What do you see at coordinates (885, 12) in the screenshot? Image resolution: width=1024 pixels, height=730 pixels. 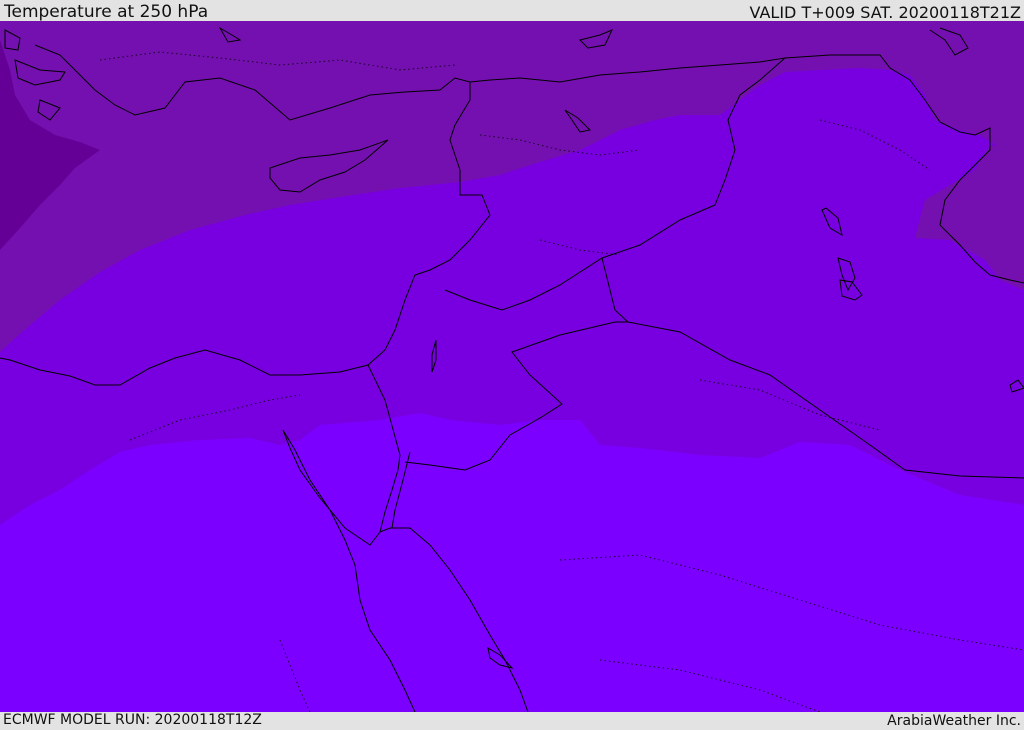 I see `valid-time-label: VALID T+009 SAT. 20200118T21Z` at bounding box center [885, 12].